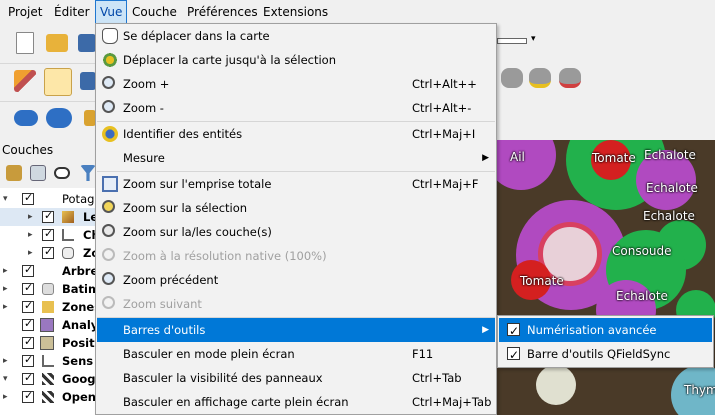 This screenshot has width=715, height=415. What do you see at coordinates (14, 173) in the screenshot?
I see `style-brush-icon` at bounding box center [14, 173].